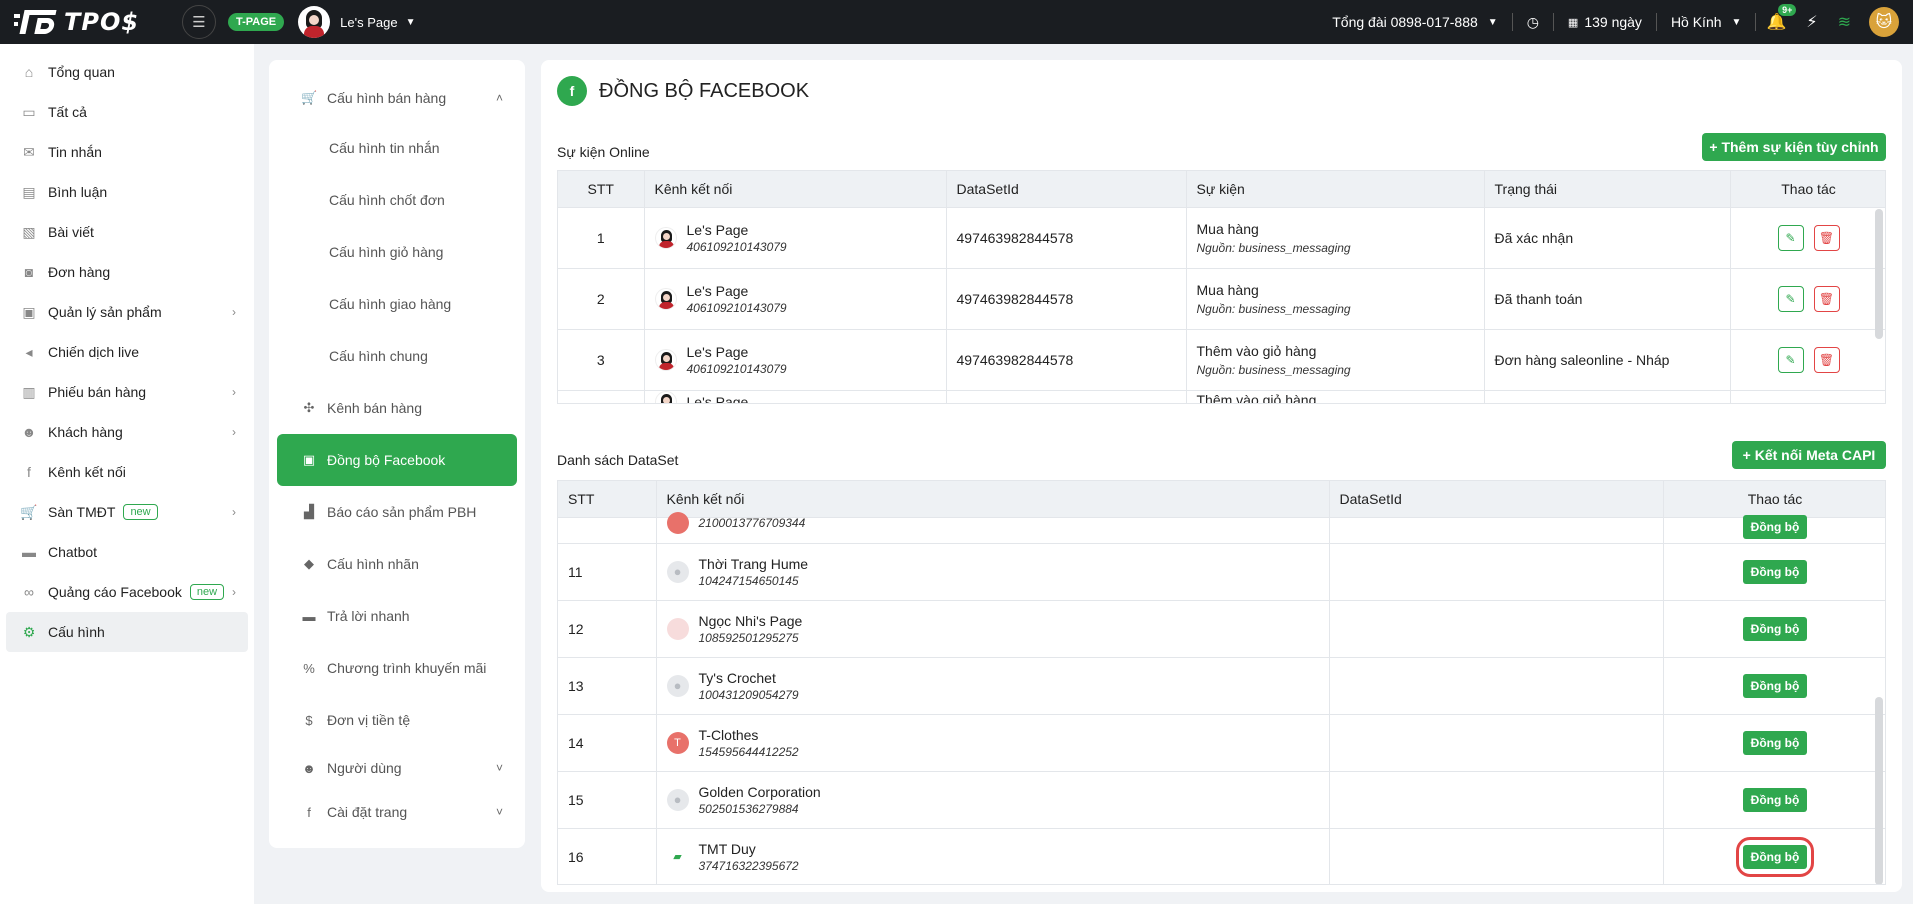  I want to click on table-row: Le's Page Thêm vào giỏ hàng, so click(1221, 396).